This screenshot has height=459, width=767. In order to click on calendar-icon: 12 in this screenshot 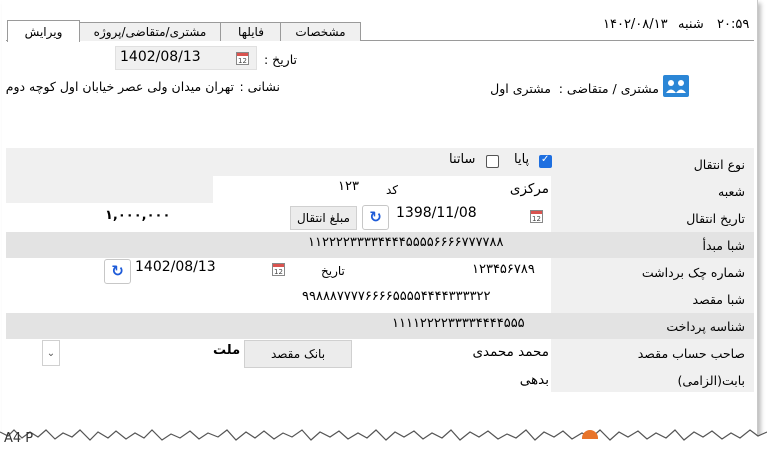, I will do `click(242, 58)`.